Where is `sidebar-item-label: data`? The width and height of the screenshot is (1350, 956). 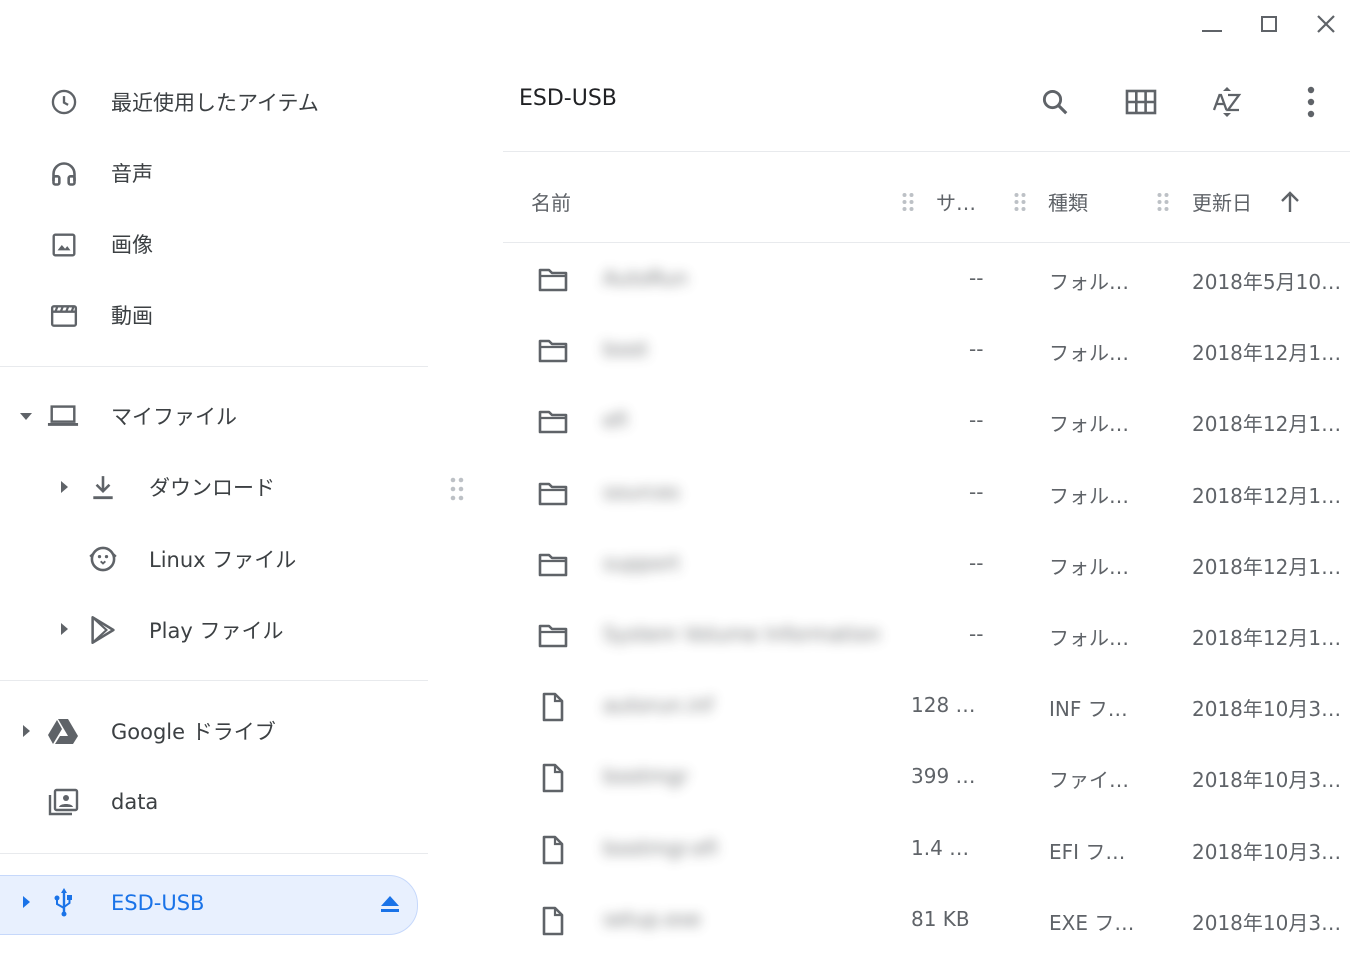
sidebar-item-label: data is located at coordinates (135, 802).